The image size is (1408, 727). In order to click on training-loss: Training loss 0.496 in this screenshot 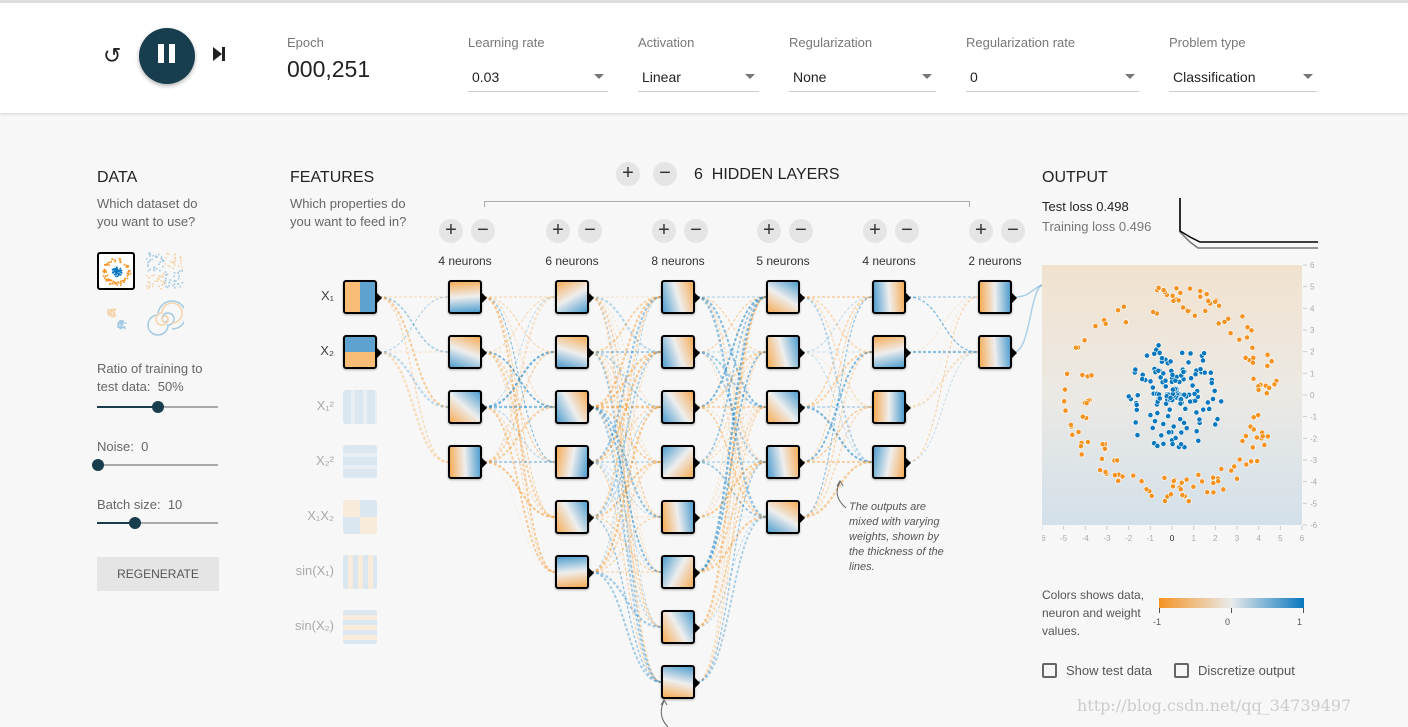, I will do `click(1097, 226)`.